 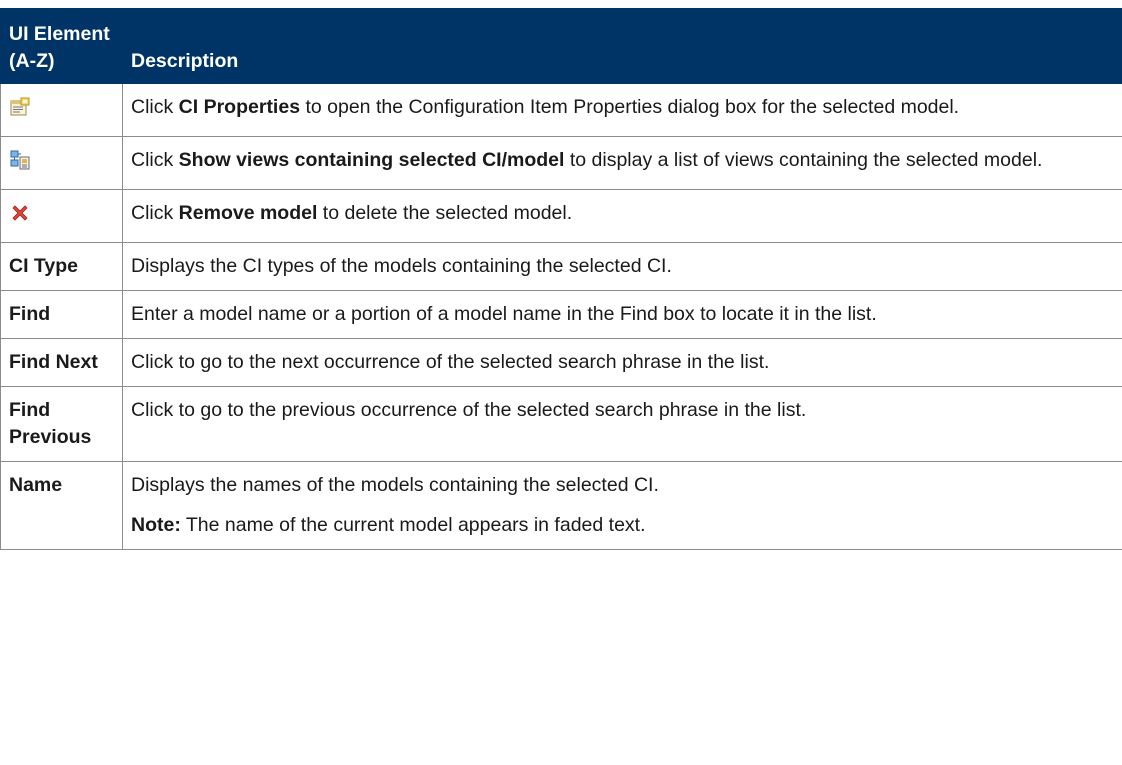 What do you see at coordinates (61, 266) in the screenshot?
I see `element-name: CI Type` at bounding box center [61, 266].